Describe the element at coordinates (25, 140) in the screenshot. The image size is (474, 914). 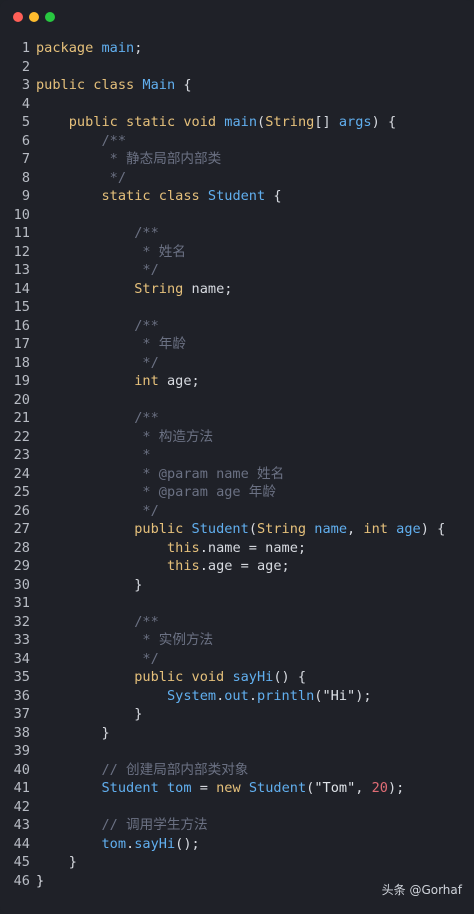
I see `line-number: 6` at that location.